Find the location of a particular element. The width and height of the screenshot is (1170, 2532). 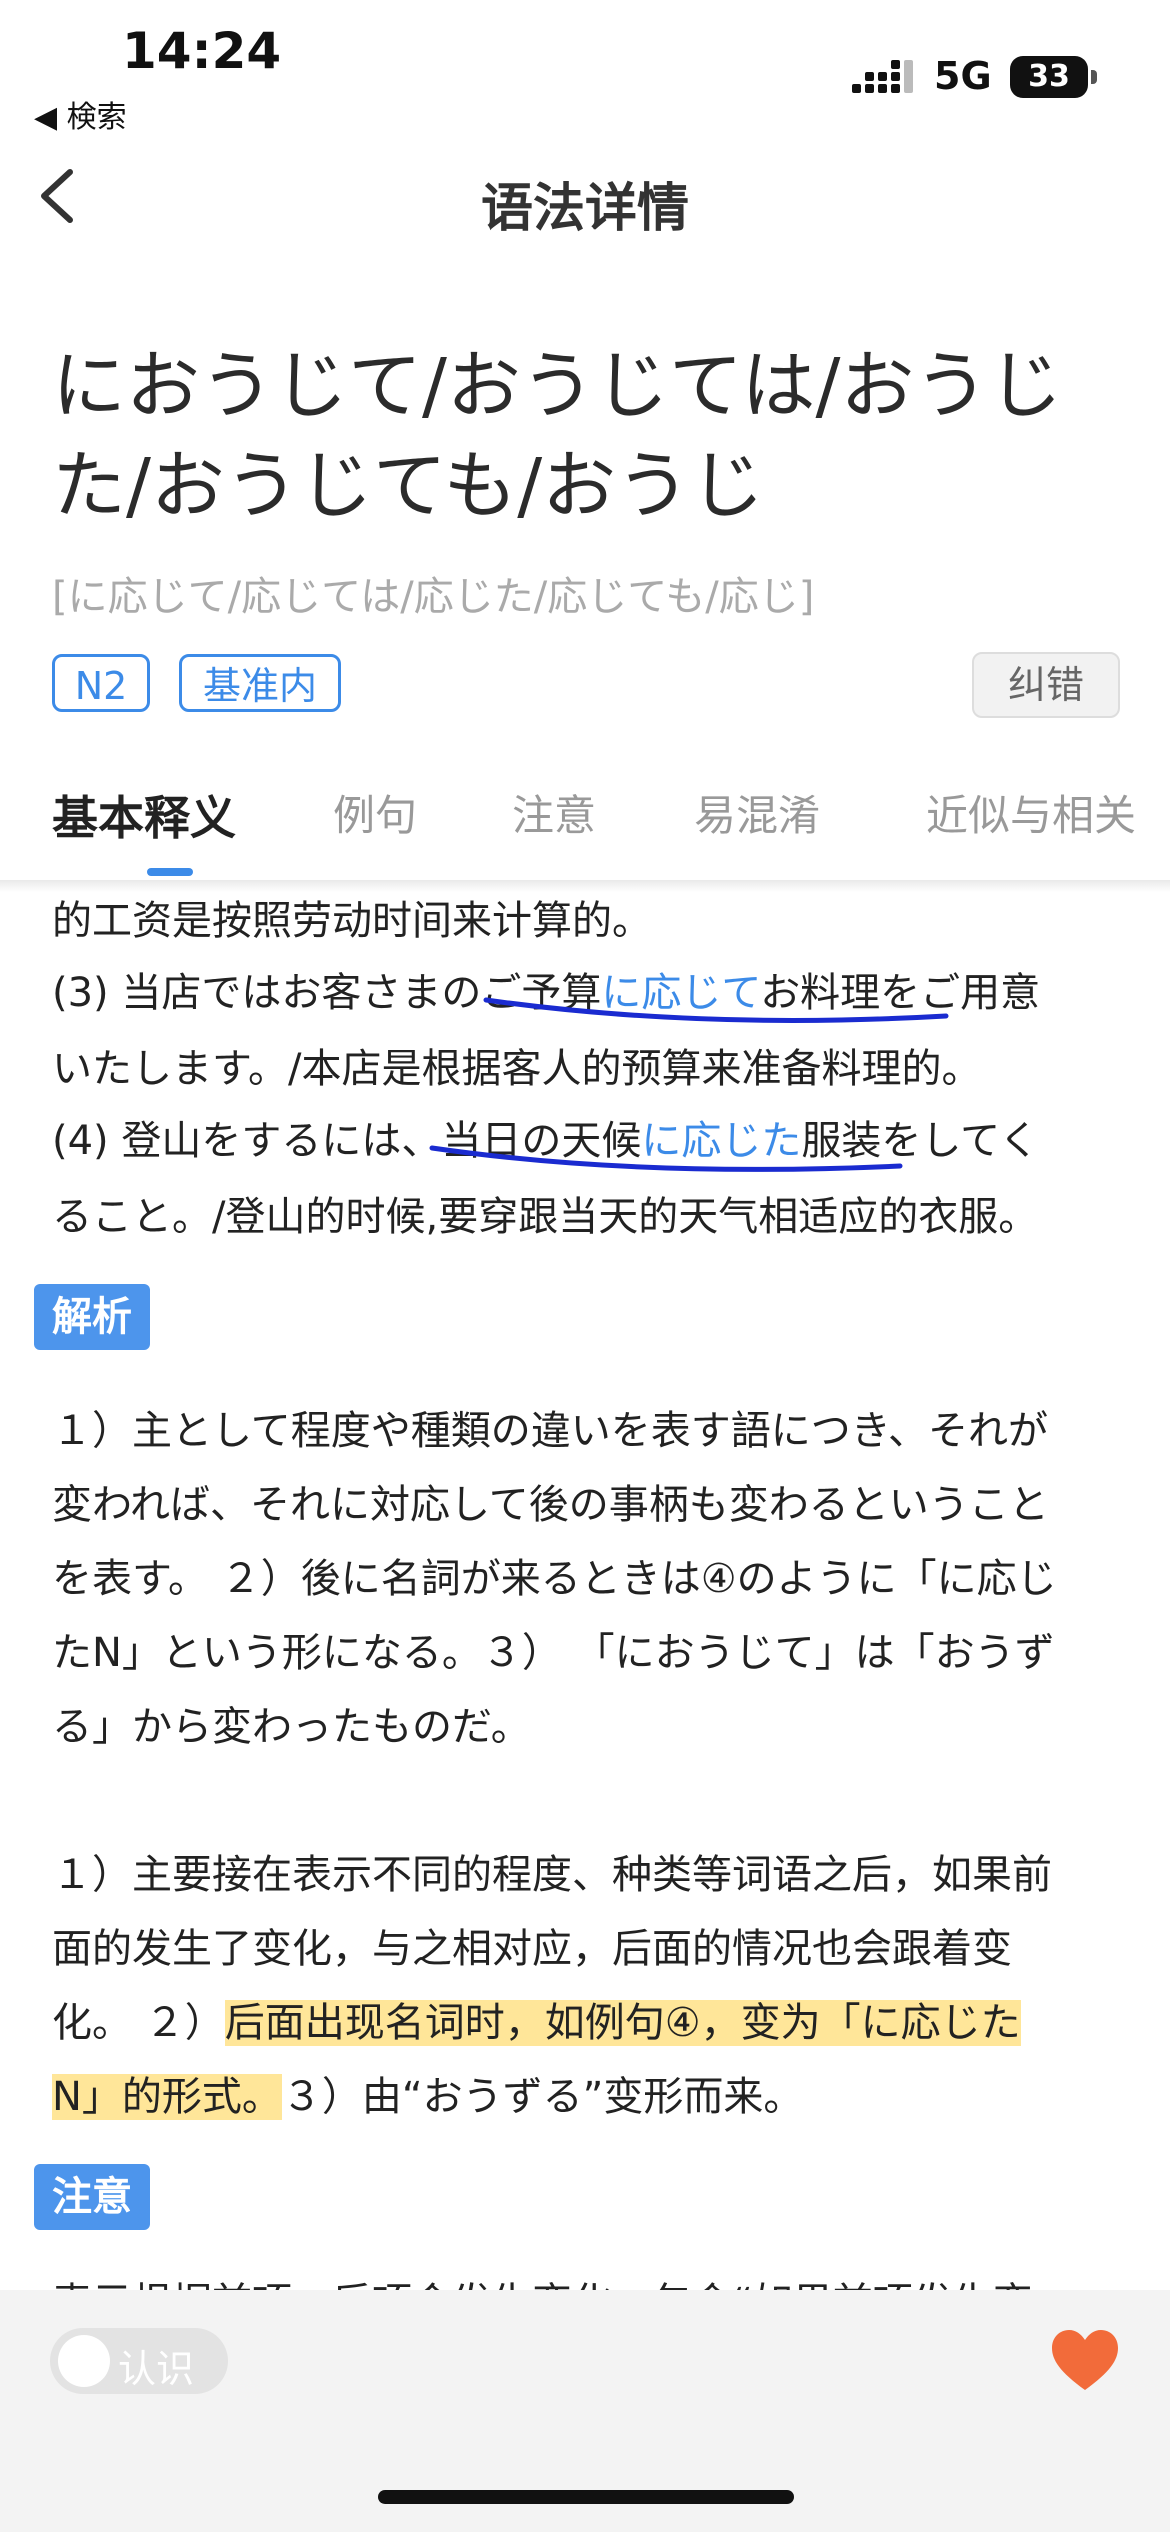

analysis-cn-line: N」的形式。３）由“おうずる”变形而来。 is located at coordinates (427, 2093).